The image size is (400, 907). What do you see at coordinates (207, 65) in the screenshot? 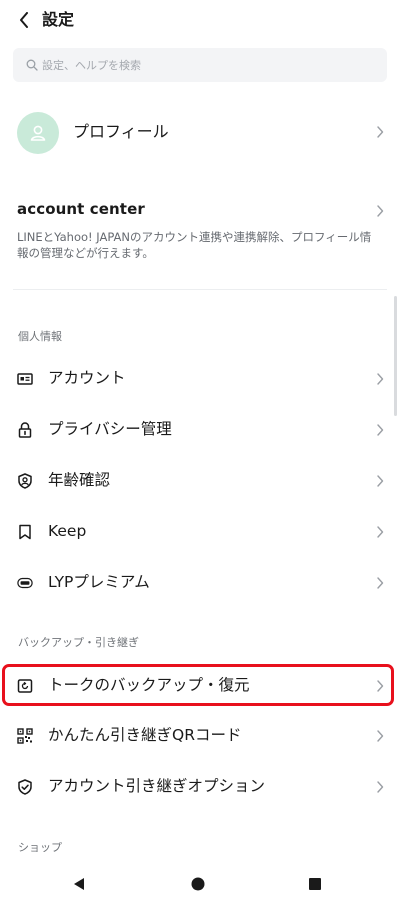
I see `search-input` at bounding box center [207, 65].